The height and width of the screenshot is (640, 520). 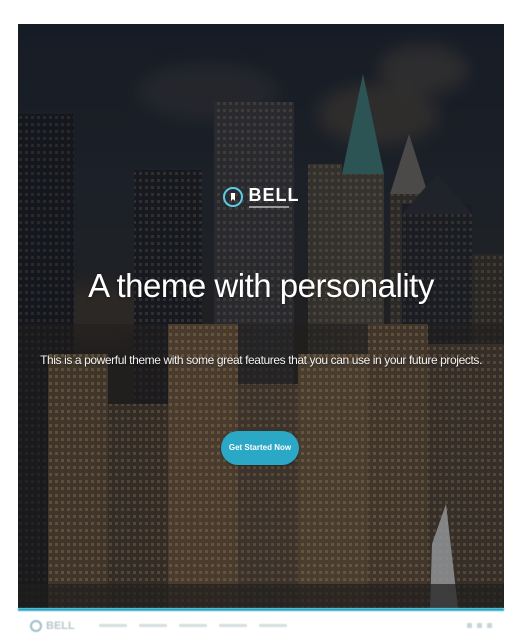 What do you see at coordinates (268, 207) in the screenshot?
I see `logo-tagline-line` at bounding box center [268, 207].